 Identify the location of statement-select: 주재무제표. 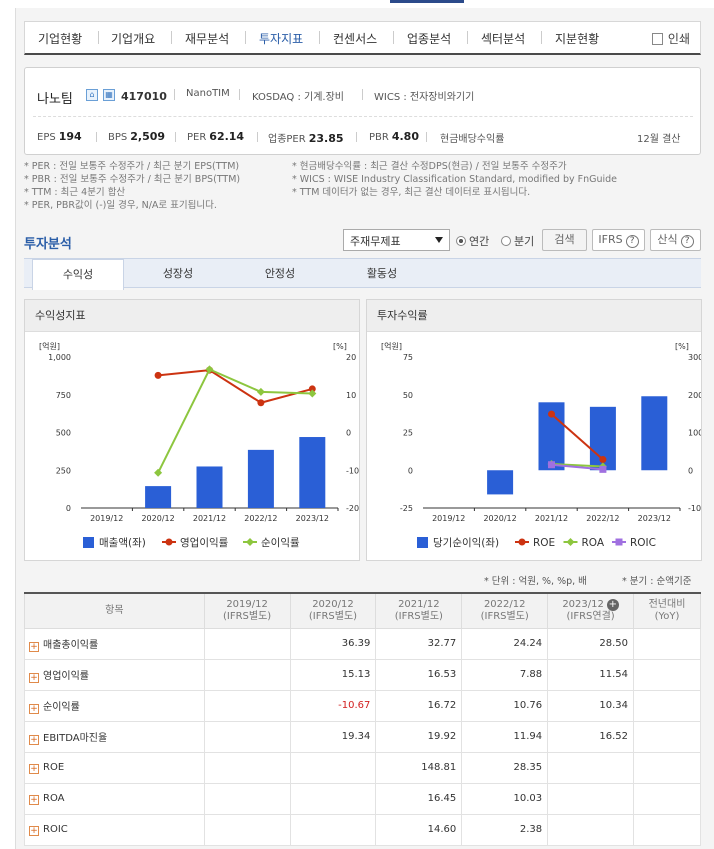
(396, 240).